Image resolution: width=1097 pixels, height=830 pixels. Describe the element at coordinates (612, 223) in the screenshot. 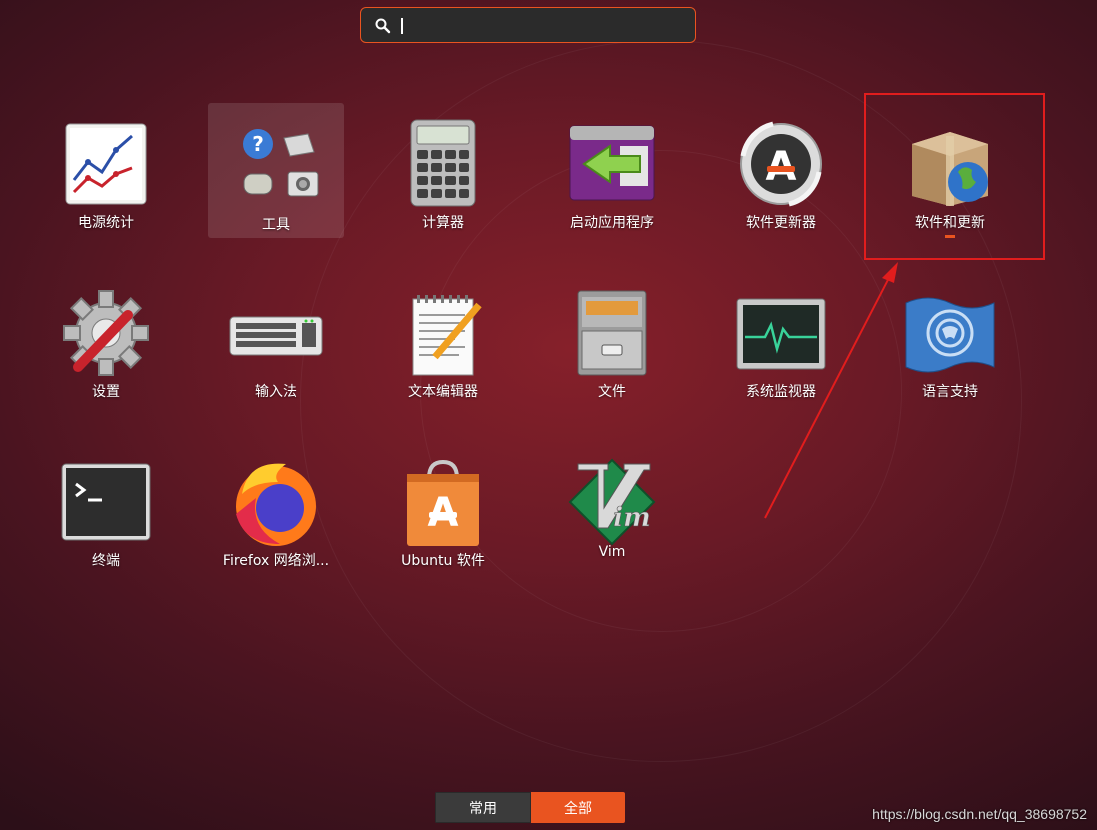

I see `app-label: 启动应用程序` at that location.